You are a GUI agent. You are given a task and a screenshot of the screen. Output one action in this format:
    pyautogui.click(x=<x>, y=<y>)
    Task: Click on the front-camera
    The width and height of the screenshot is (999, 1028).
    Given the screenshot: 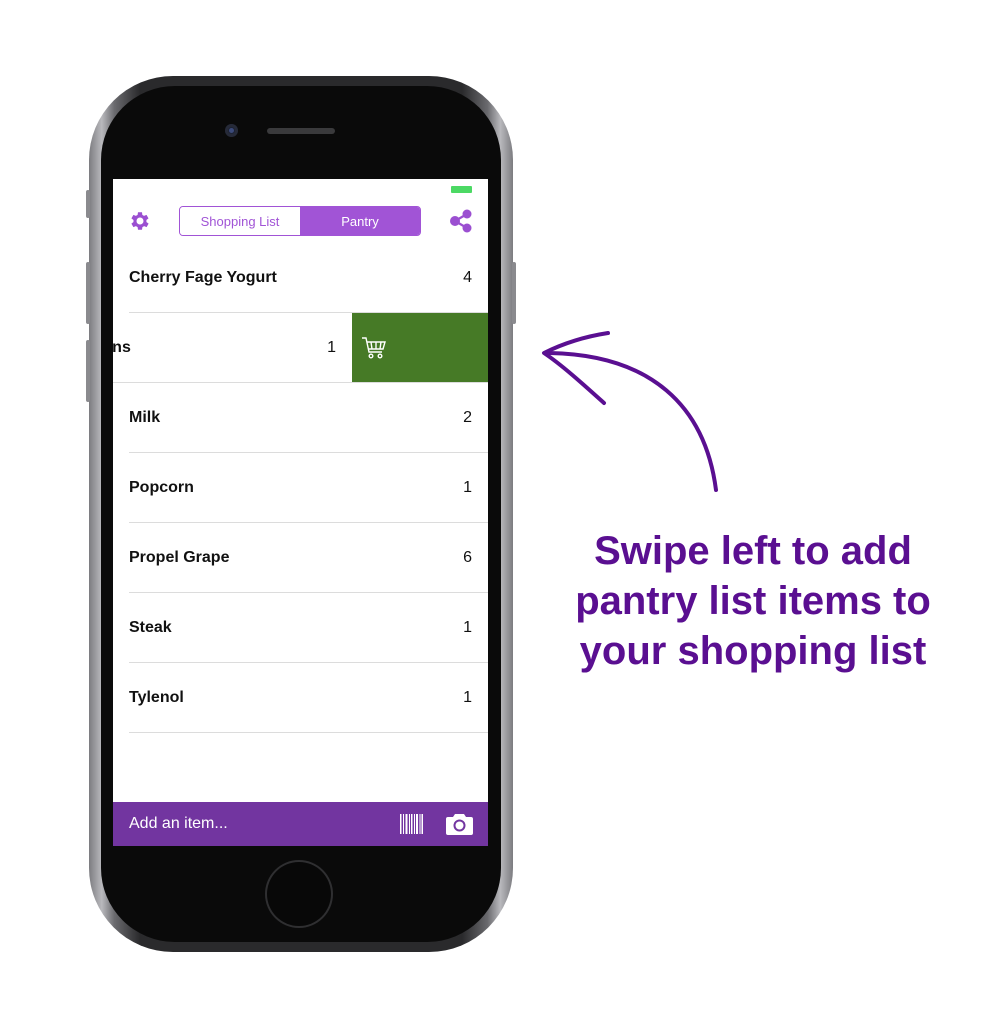 What is the action you would take?
    pyautogui.click(x=231, y=130)
    